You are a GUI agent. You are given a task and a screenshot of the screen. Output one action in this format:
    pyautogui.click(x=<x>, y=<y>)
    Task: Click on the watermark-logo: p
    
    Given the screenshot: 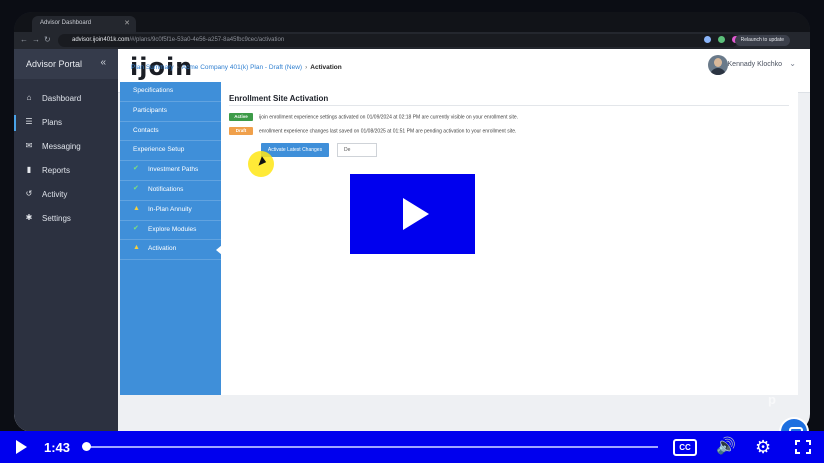 What is the action you would take?
    pyautogui.click(x=772, y=399)
    